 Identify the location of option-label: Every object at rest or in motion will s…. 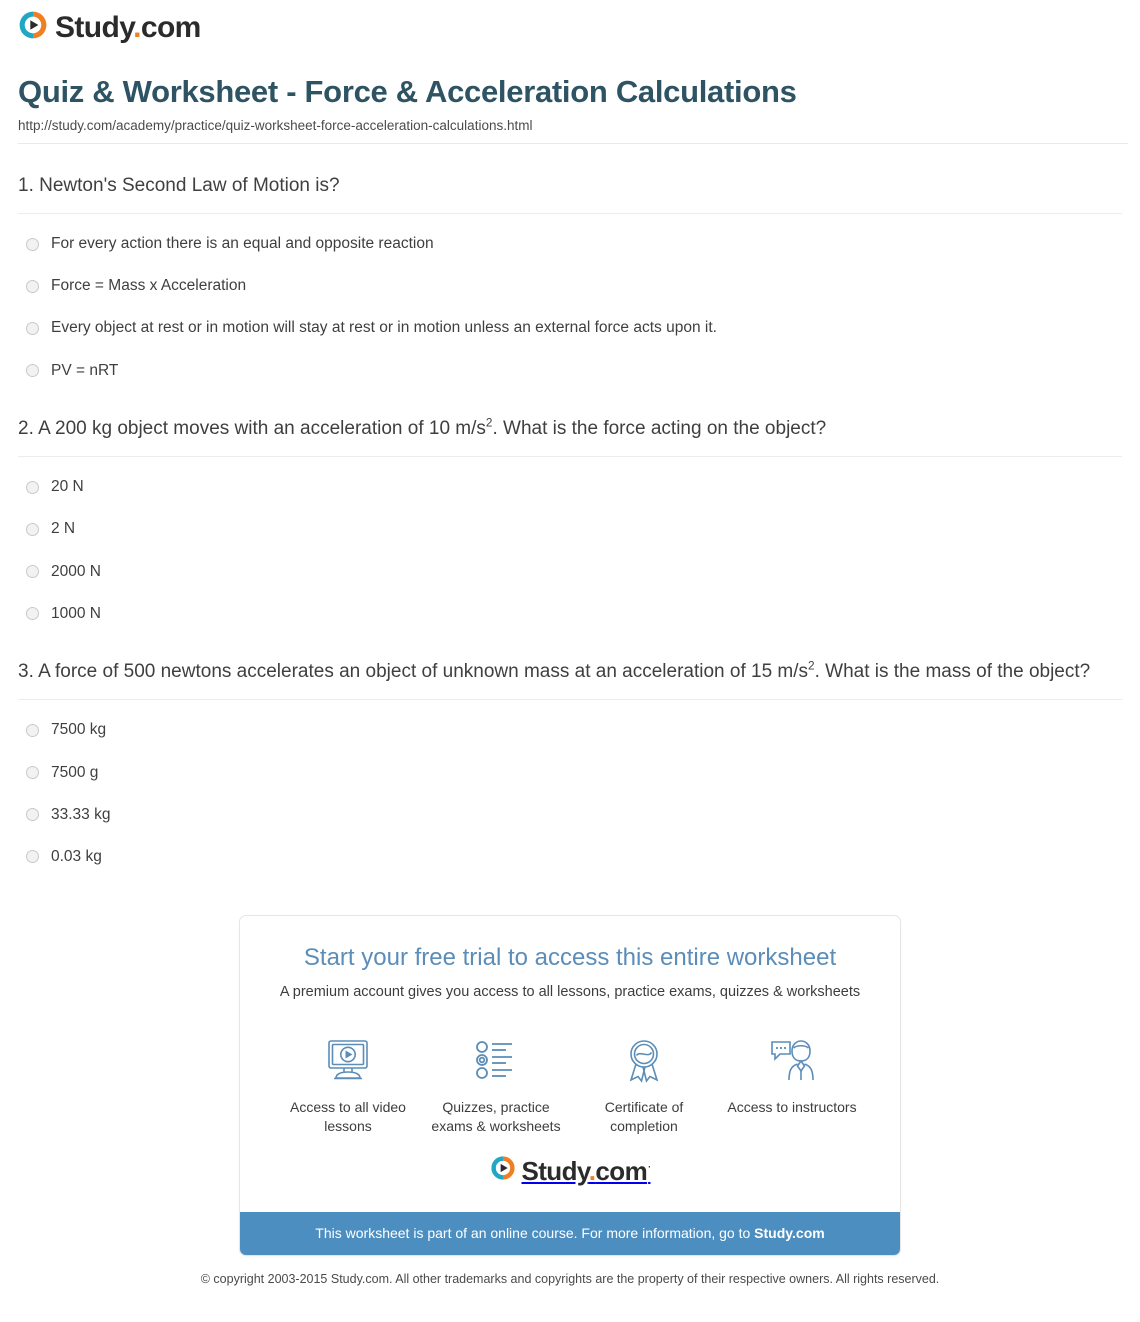
(384, 328).